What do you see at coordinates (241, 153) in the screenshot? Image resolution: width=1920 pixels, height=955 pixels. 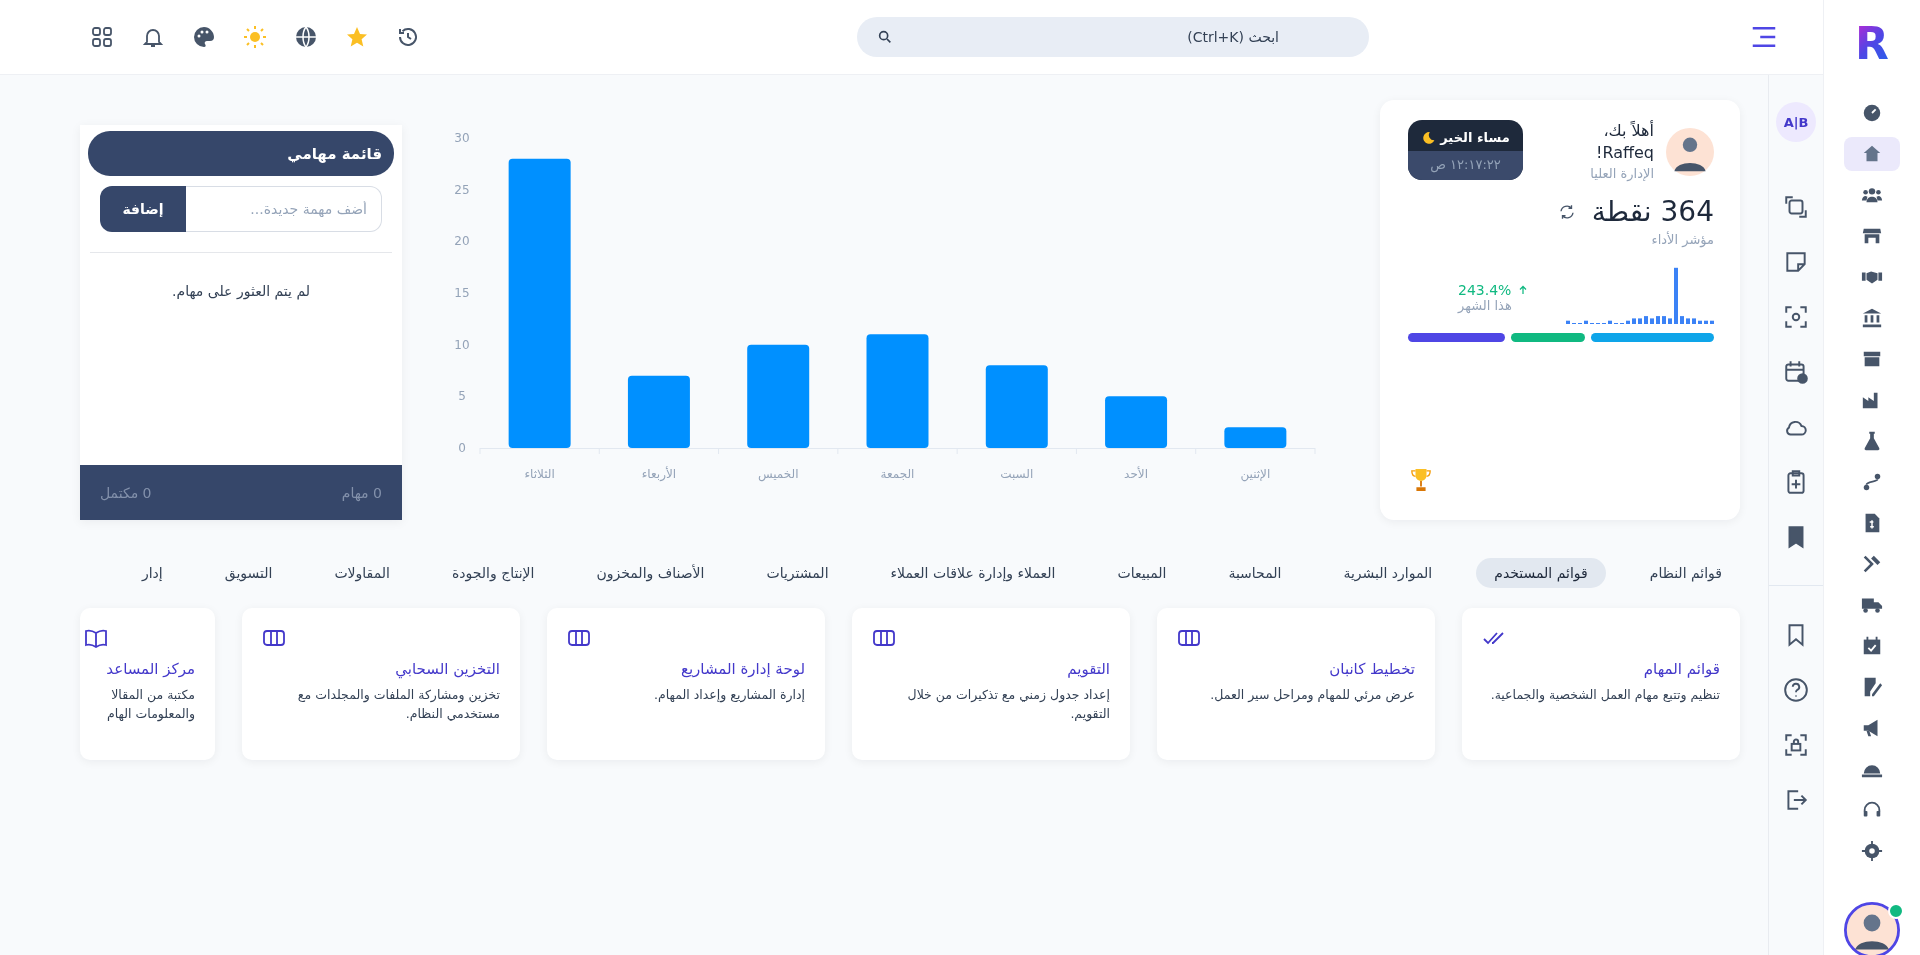 I see `tasks-title: قائمة مهامي` at bounding box center [241, 153].